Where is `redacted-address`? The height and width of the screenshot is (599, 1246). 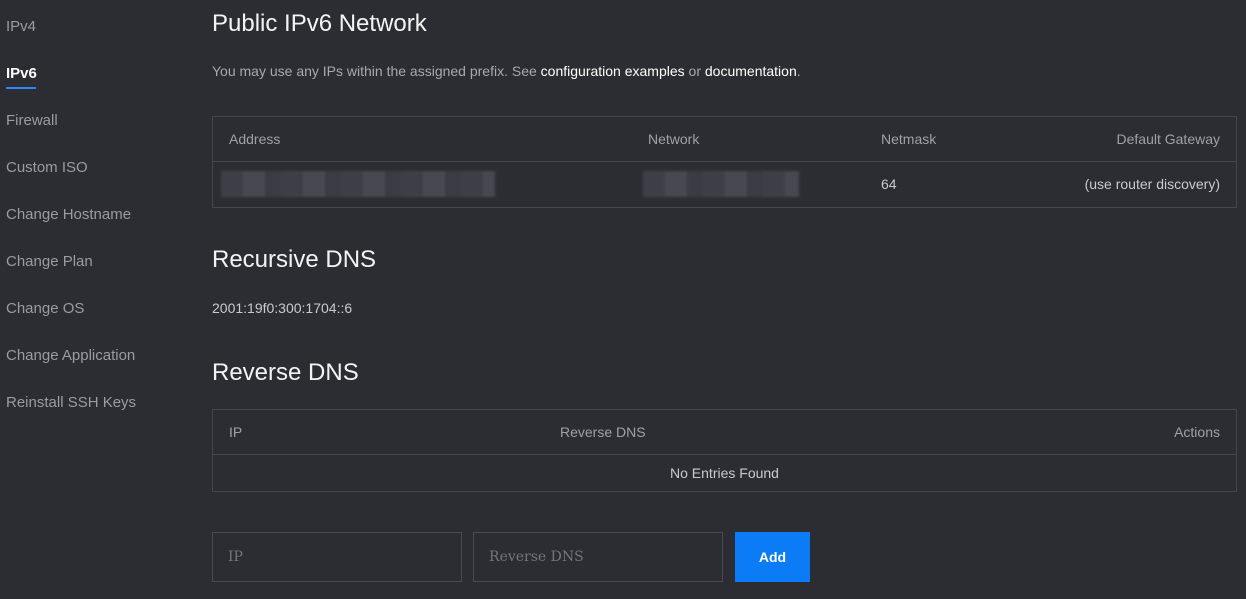 redacted-address is located at coordinates (358, 184).